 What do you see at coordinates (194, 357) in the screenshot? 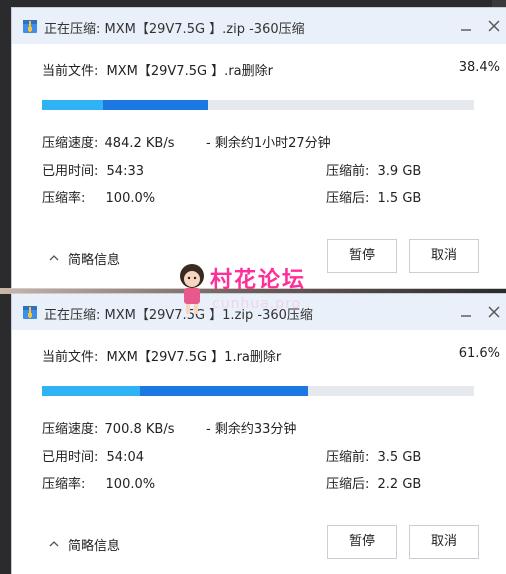
I see `current-file-name: MXM【29V7.5G 】1.ra删除r` at bounding box center [194, 357].